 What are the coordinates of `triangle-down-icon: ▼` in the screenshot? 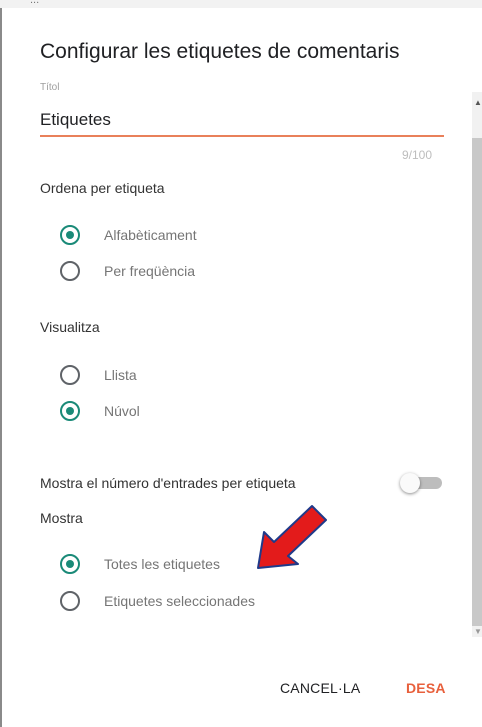 It's located at (478, 631).